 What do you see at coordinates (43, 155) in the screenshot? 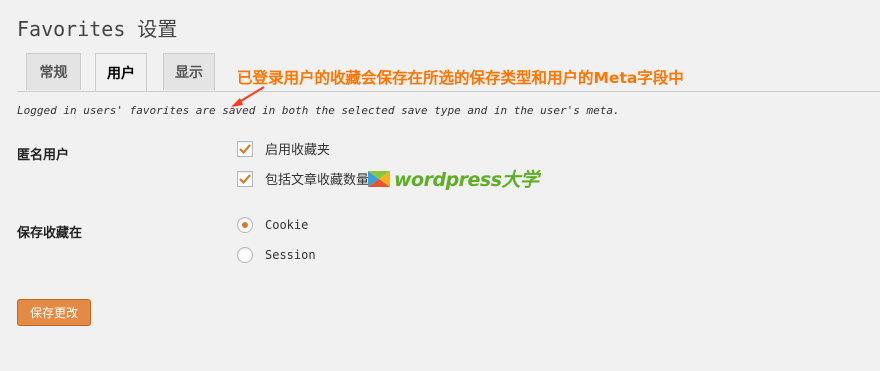
I see `anonymous-users-label: 匿名用户` at bounding box center [43, 155].